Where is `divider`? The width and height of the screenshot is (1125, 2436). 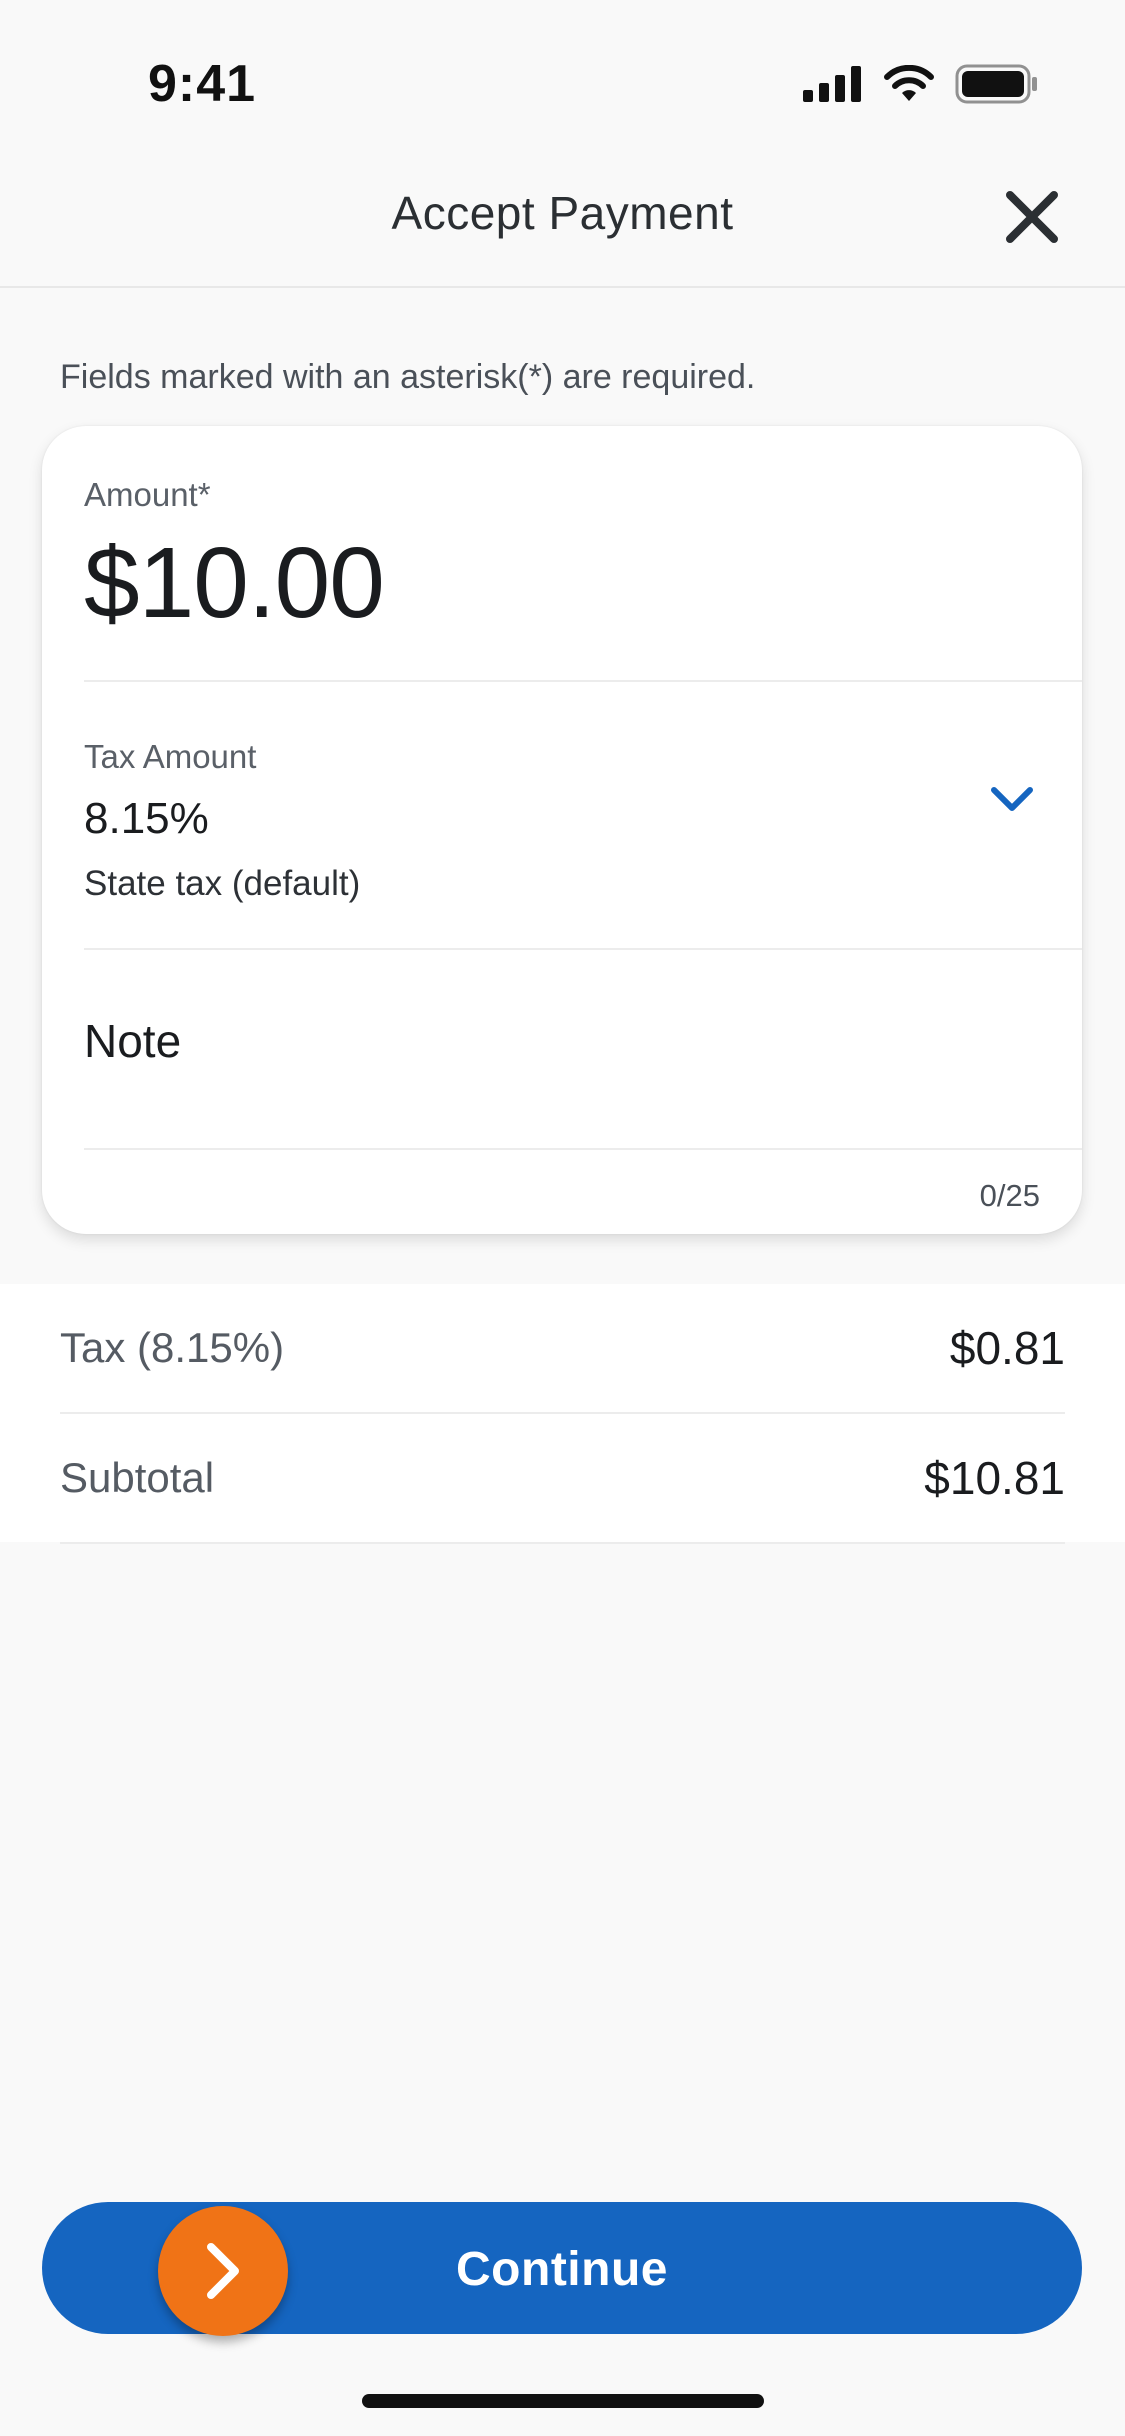 divider is located at coordinates (583, 1149).